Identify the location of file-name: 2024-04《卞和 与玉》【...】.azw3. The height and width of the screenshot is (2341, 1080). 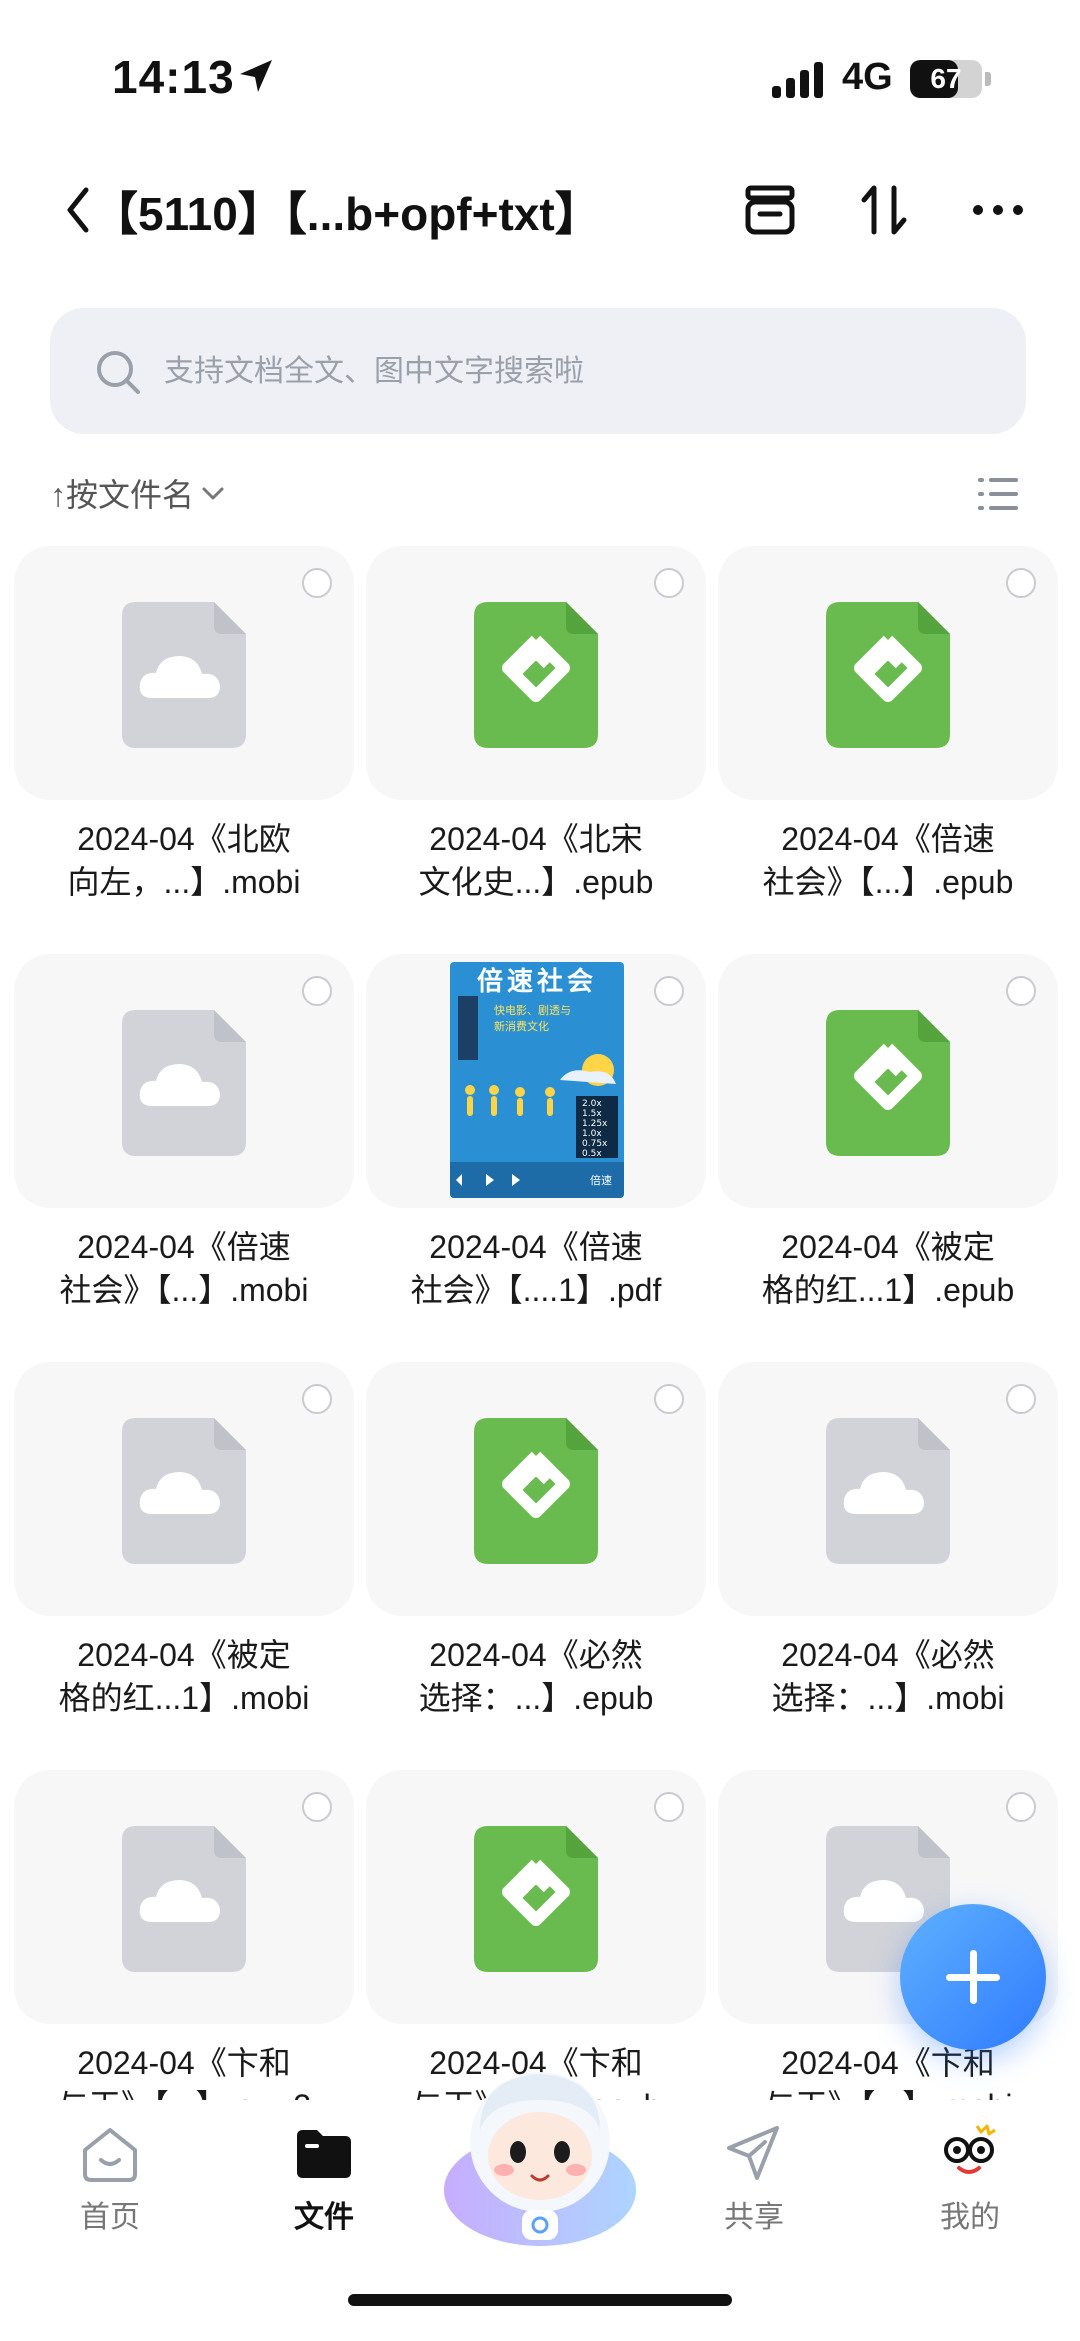
(184, 2072).